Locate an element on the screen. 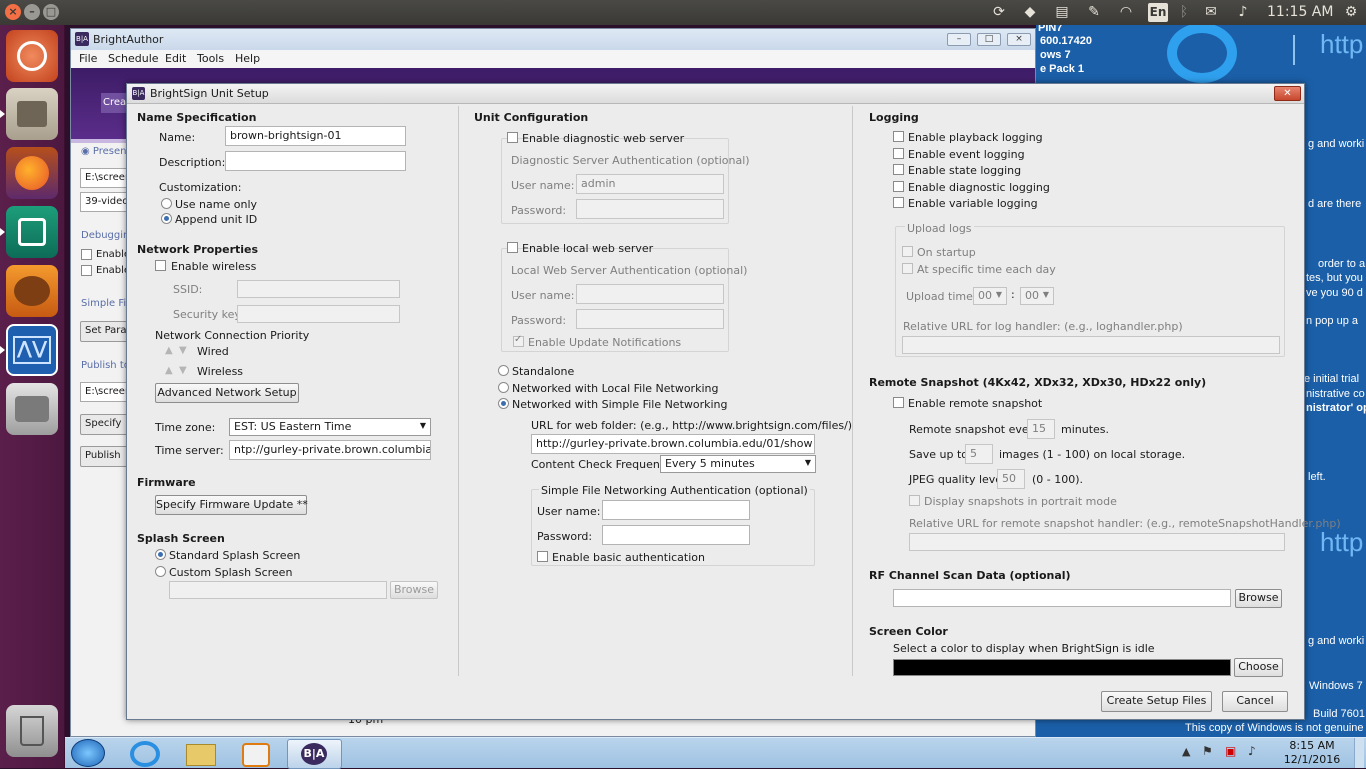 The height and width of the screenshot is (769, 1366). tray-show-hidden-icon: ▲ is located at coordinates (1186, 751).